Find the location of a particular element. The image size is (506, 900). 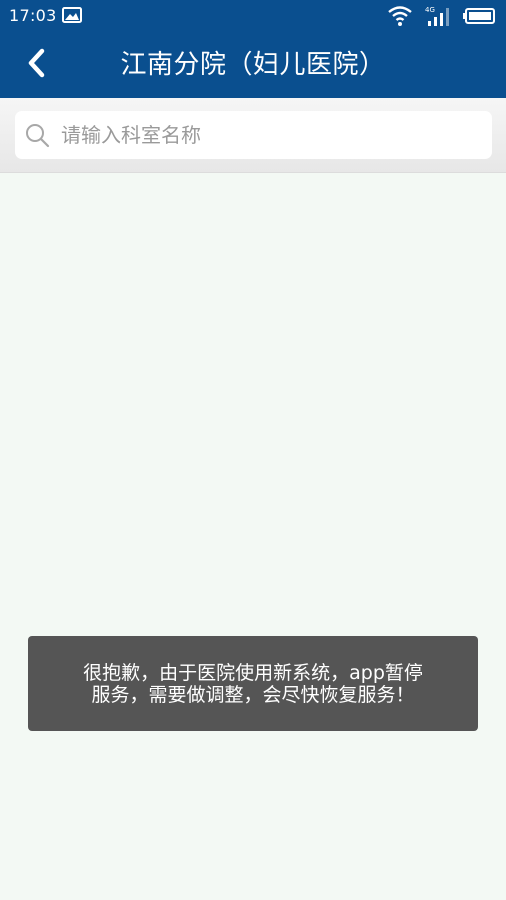

toast-notification: 很抱歉，由于医院使用新系统，app暂停服务，需要做调整，会尽快恢复服务！ is located at coordinates (253, 683).